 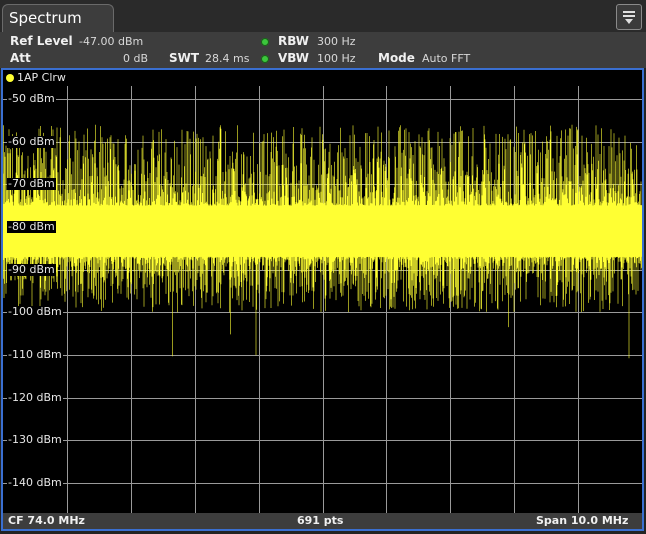 I want to click on y-tick-label: -120 dBm, so click(x=35, y=397).